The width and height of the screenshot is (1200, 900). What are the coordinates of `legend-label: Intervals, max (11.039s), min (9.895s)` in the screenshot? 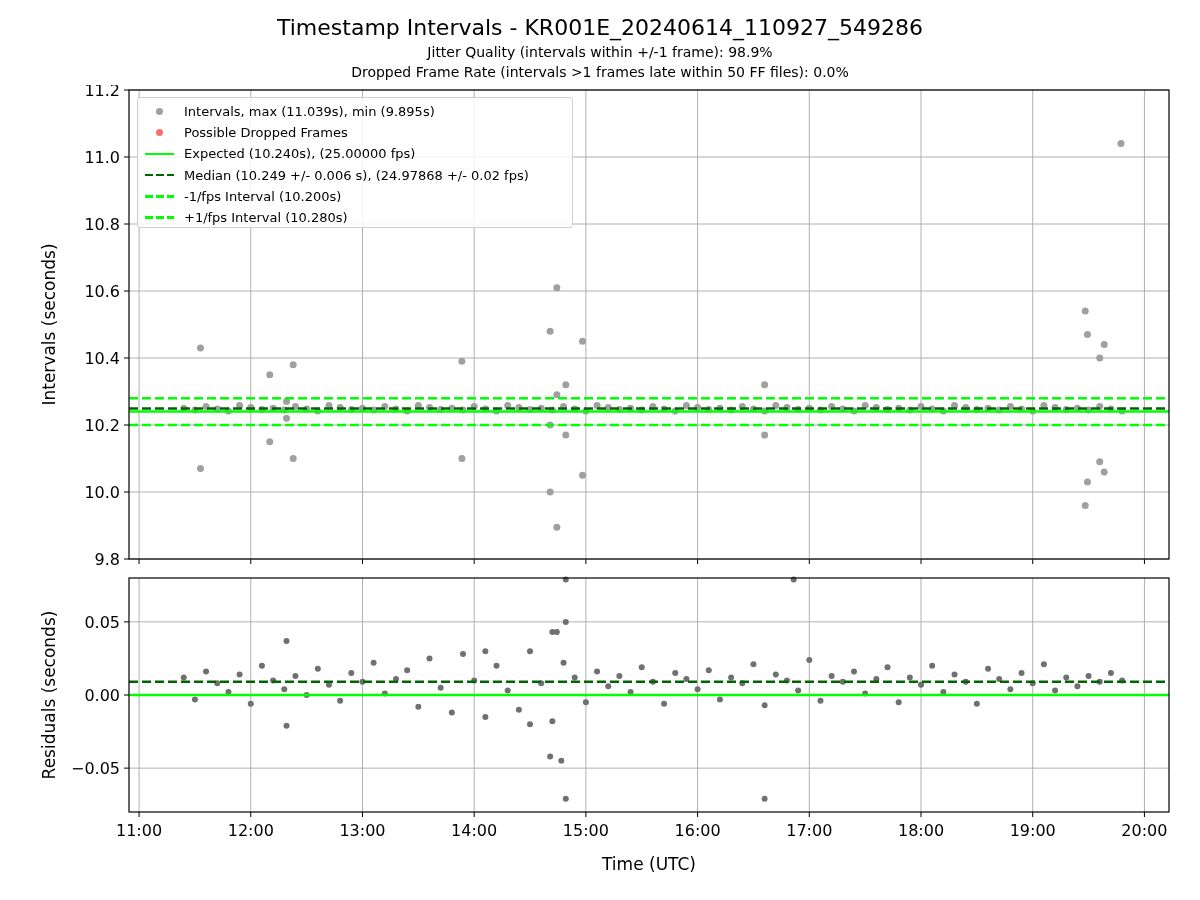 It's located at (309, 112).